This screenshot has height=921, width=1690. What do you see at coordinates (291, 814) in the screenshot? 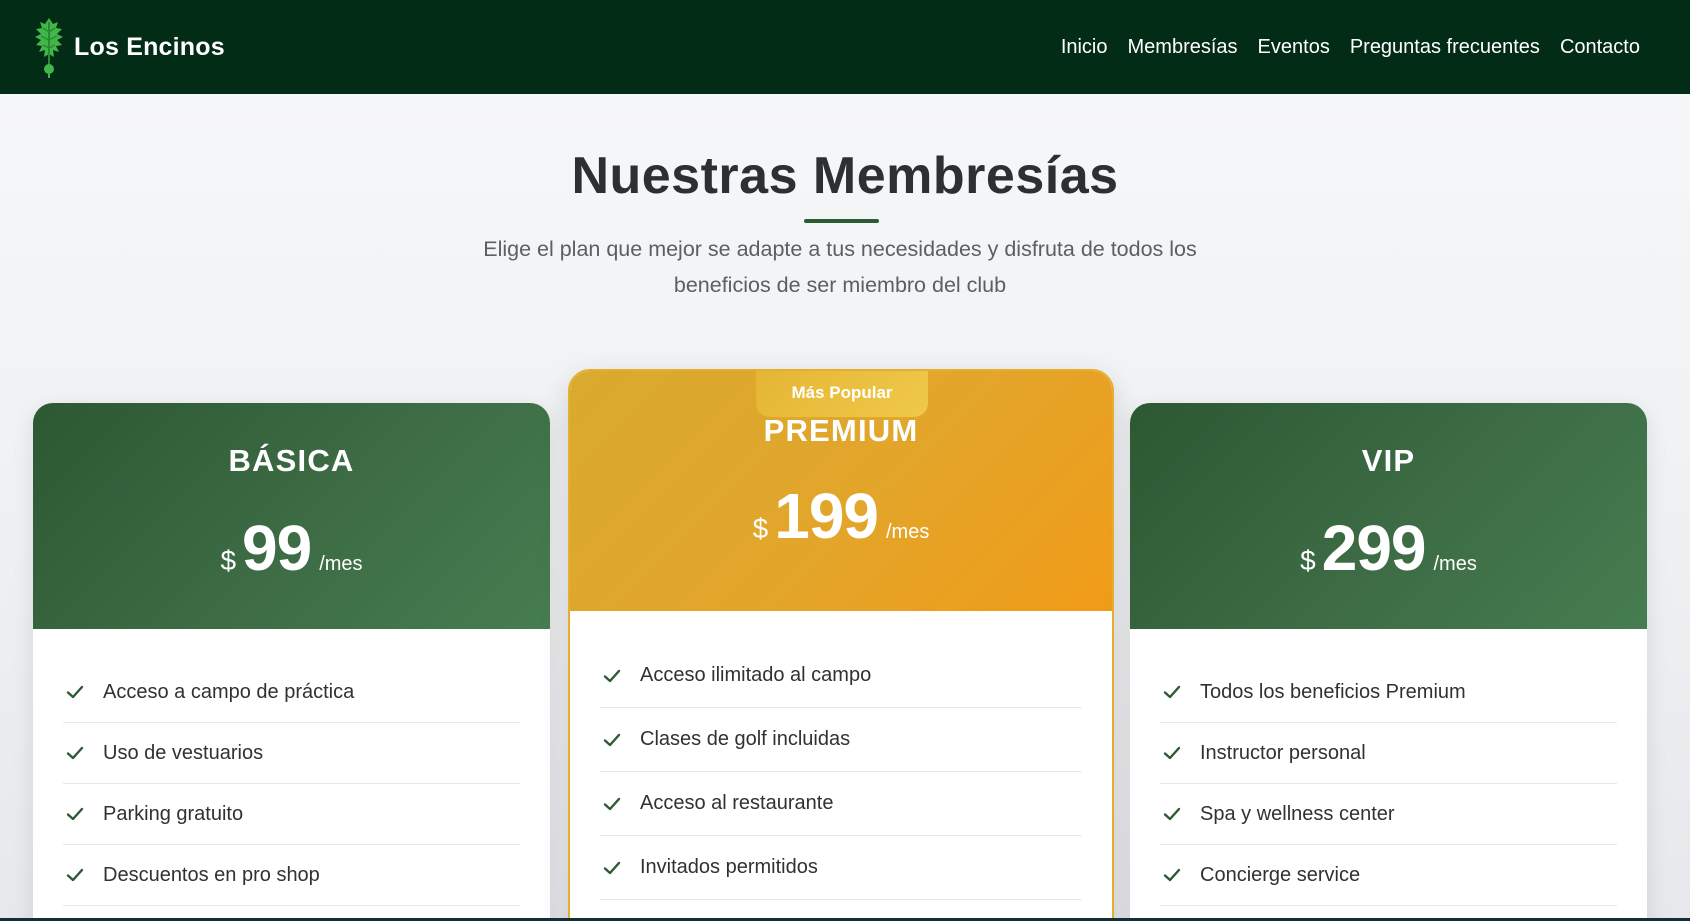
I see `feature-item: Parking gratuito` at bounding box center [291, 814].